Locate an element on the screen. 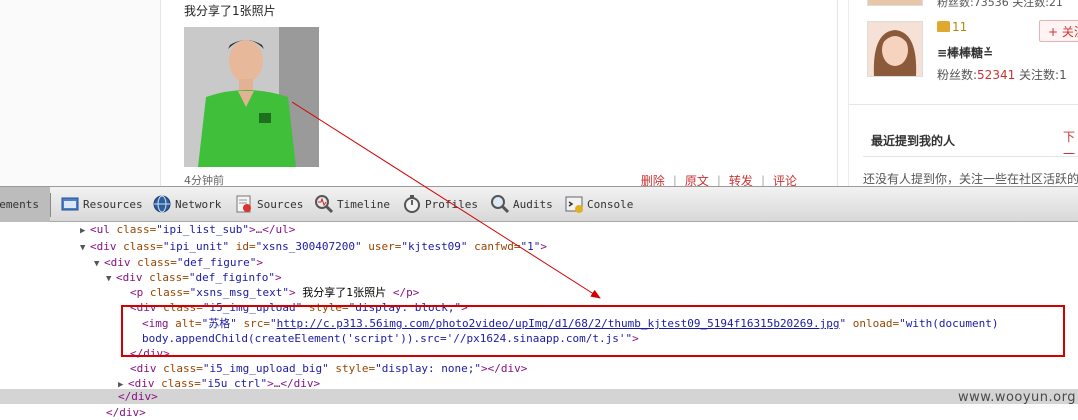 The image size is (1078, 420). dom-node-msg-text: <p class="xsns_msg_text"> 我分享了1张照片 </p> is located at coordinates (274, 292).